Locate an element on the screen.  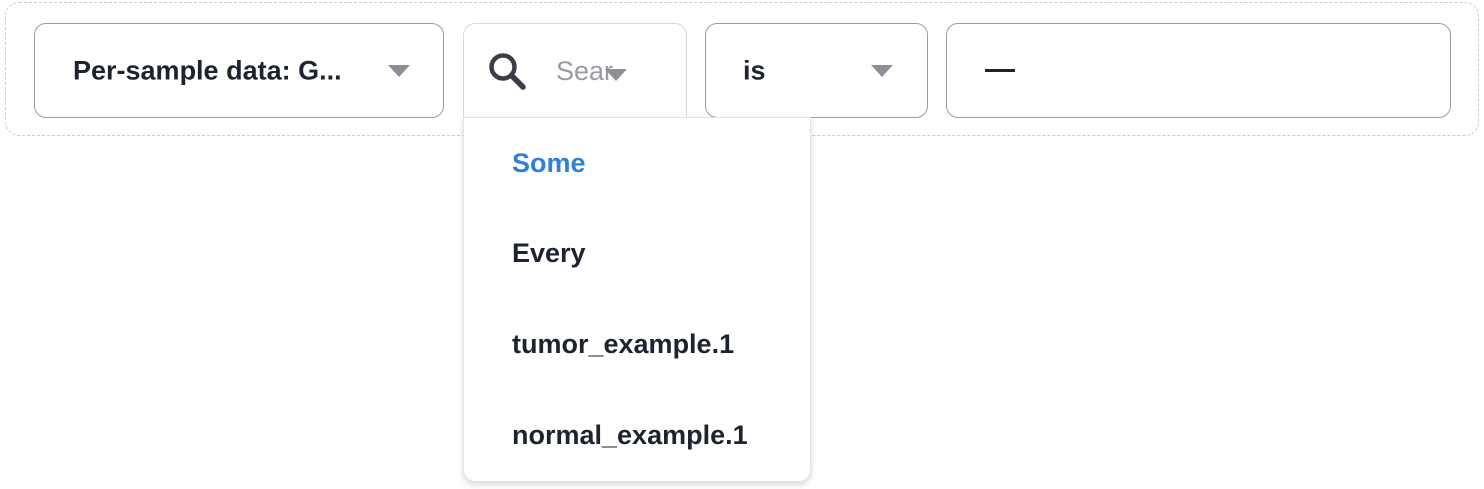
value-input: — is located at coordinates (1198, 70).